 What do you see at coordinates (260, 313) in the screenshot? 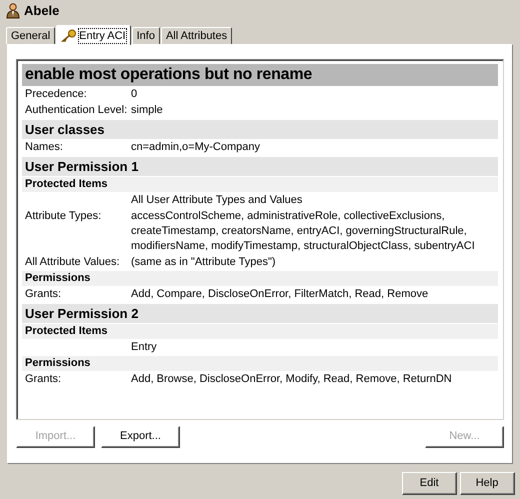
I see `section-heading: User Permission 2` at bounding box center [260, 313].